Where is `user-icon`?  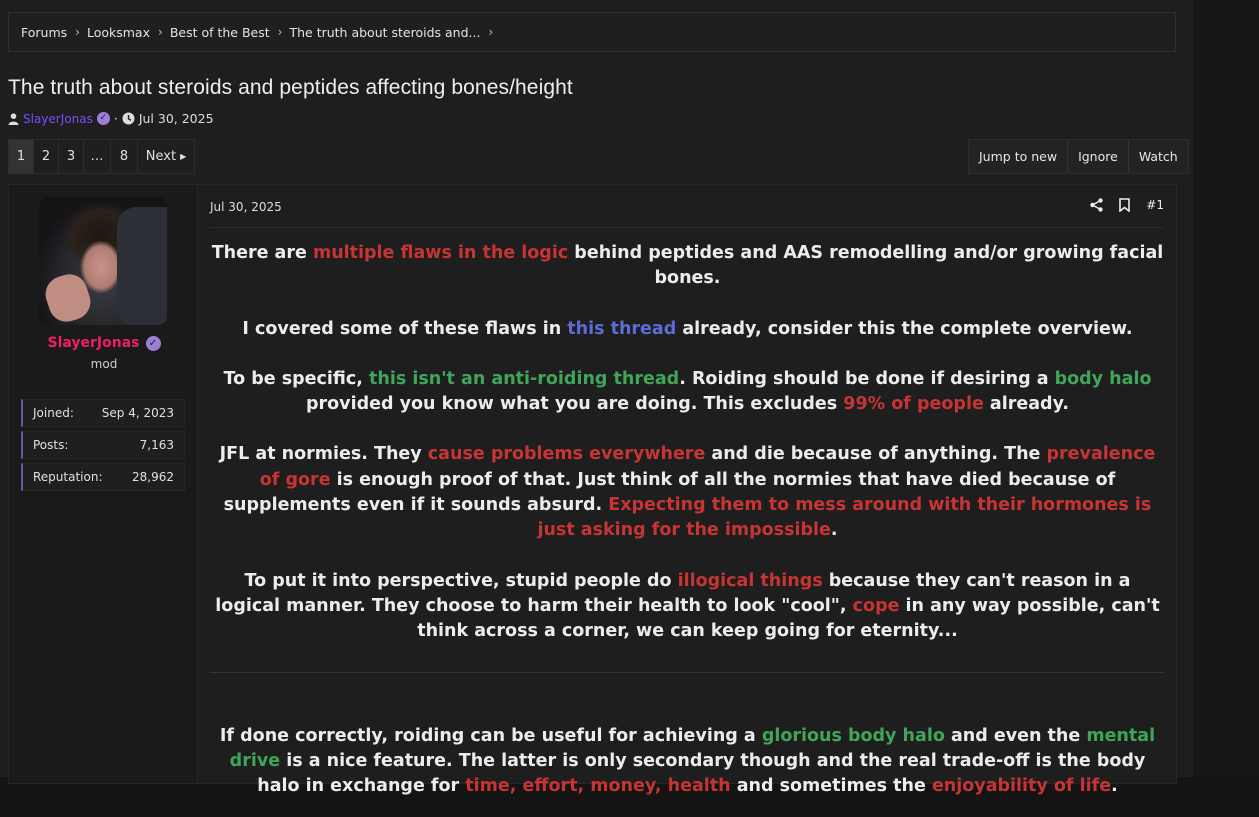
user-icon is located at coordinates (13, 118).